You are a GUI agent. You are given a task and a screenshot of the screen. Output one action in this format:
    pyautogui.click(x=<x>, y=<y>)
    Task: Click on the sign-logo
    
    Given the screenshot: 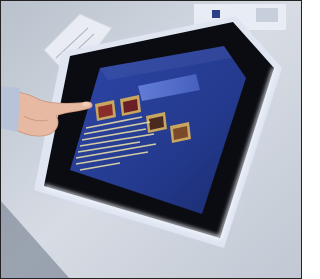 What is the action you would take?
    pyautogui.click(x=216, y=14)
    